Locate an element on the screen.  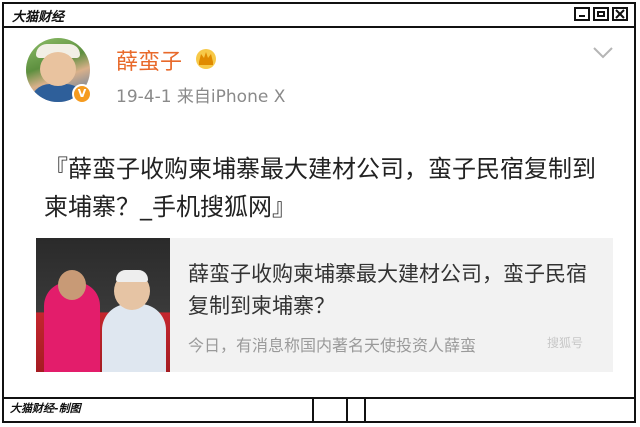
close-button is located at coordinates (620, 14).